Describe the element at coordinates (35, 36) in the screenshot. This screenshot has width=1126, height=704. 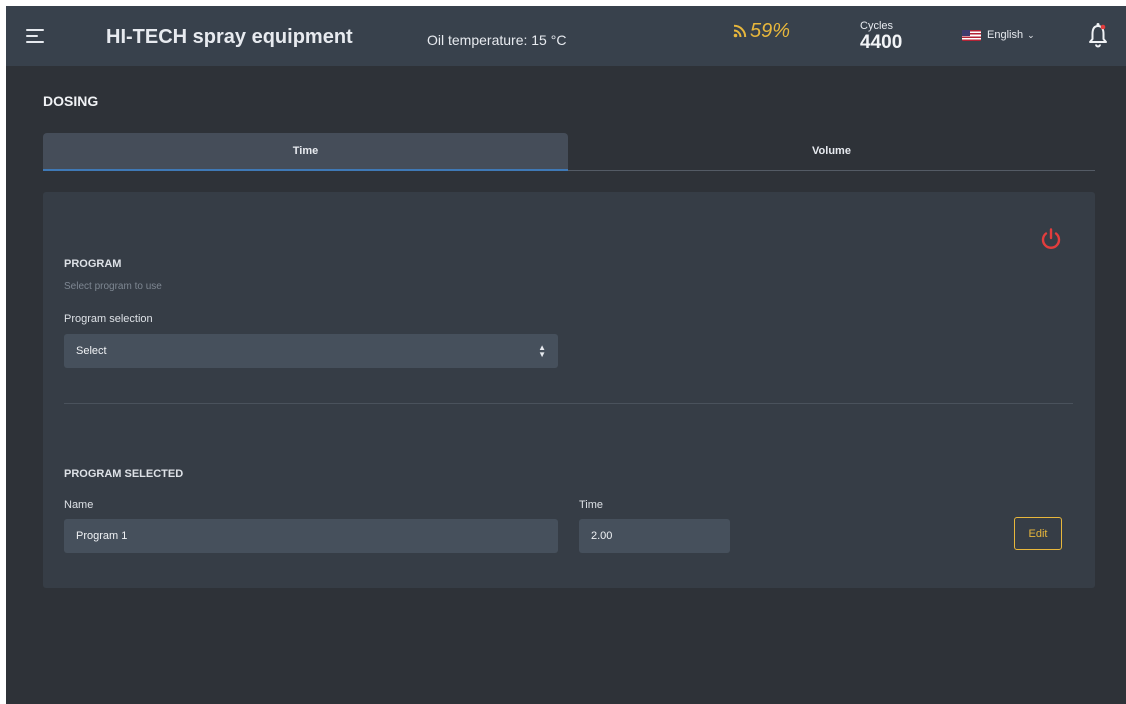
I see `hamburger-icon` at that location.